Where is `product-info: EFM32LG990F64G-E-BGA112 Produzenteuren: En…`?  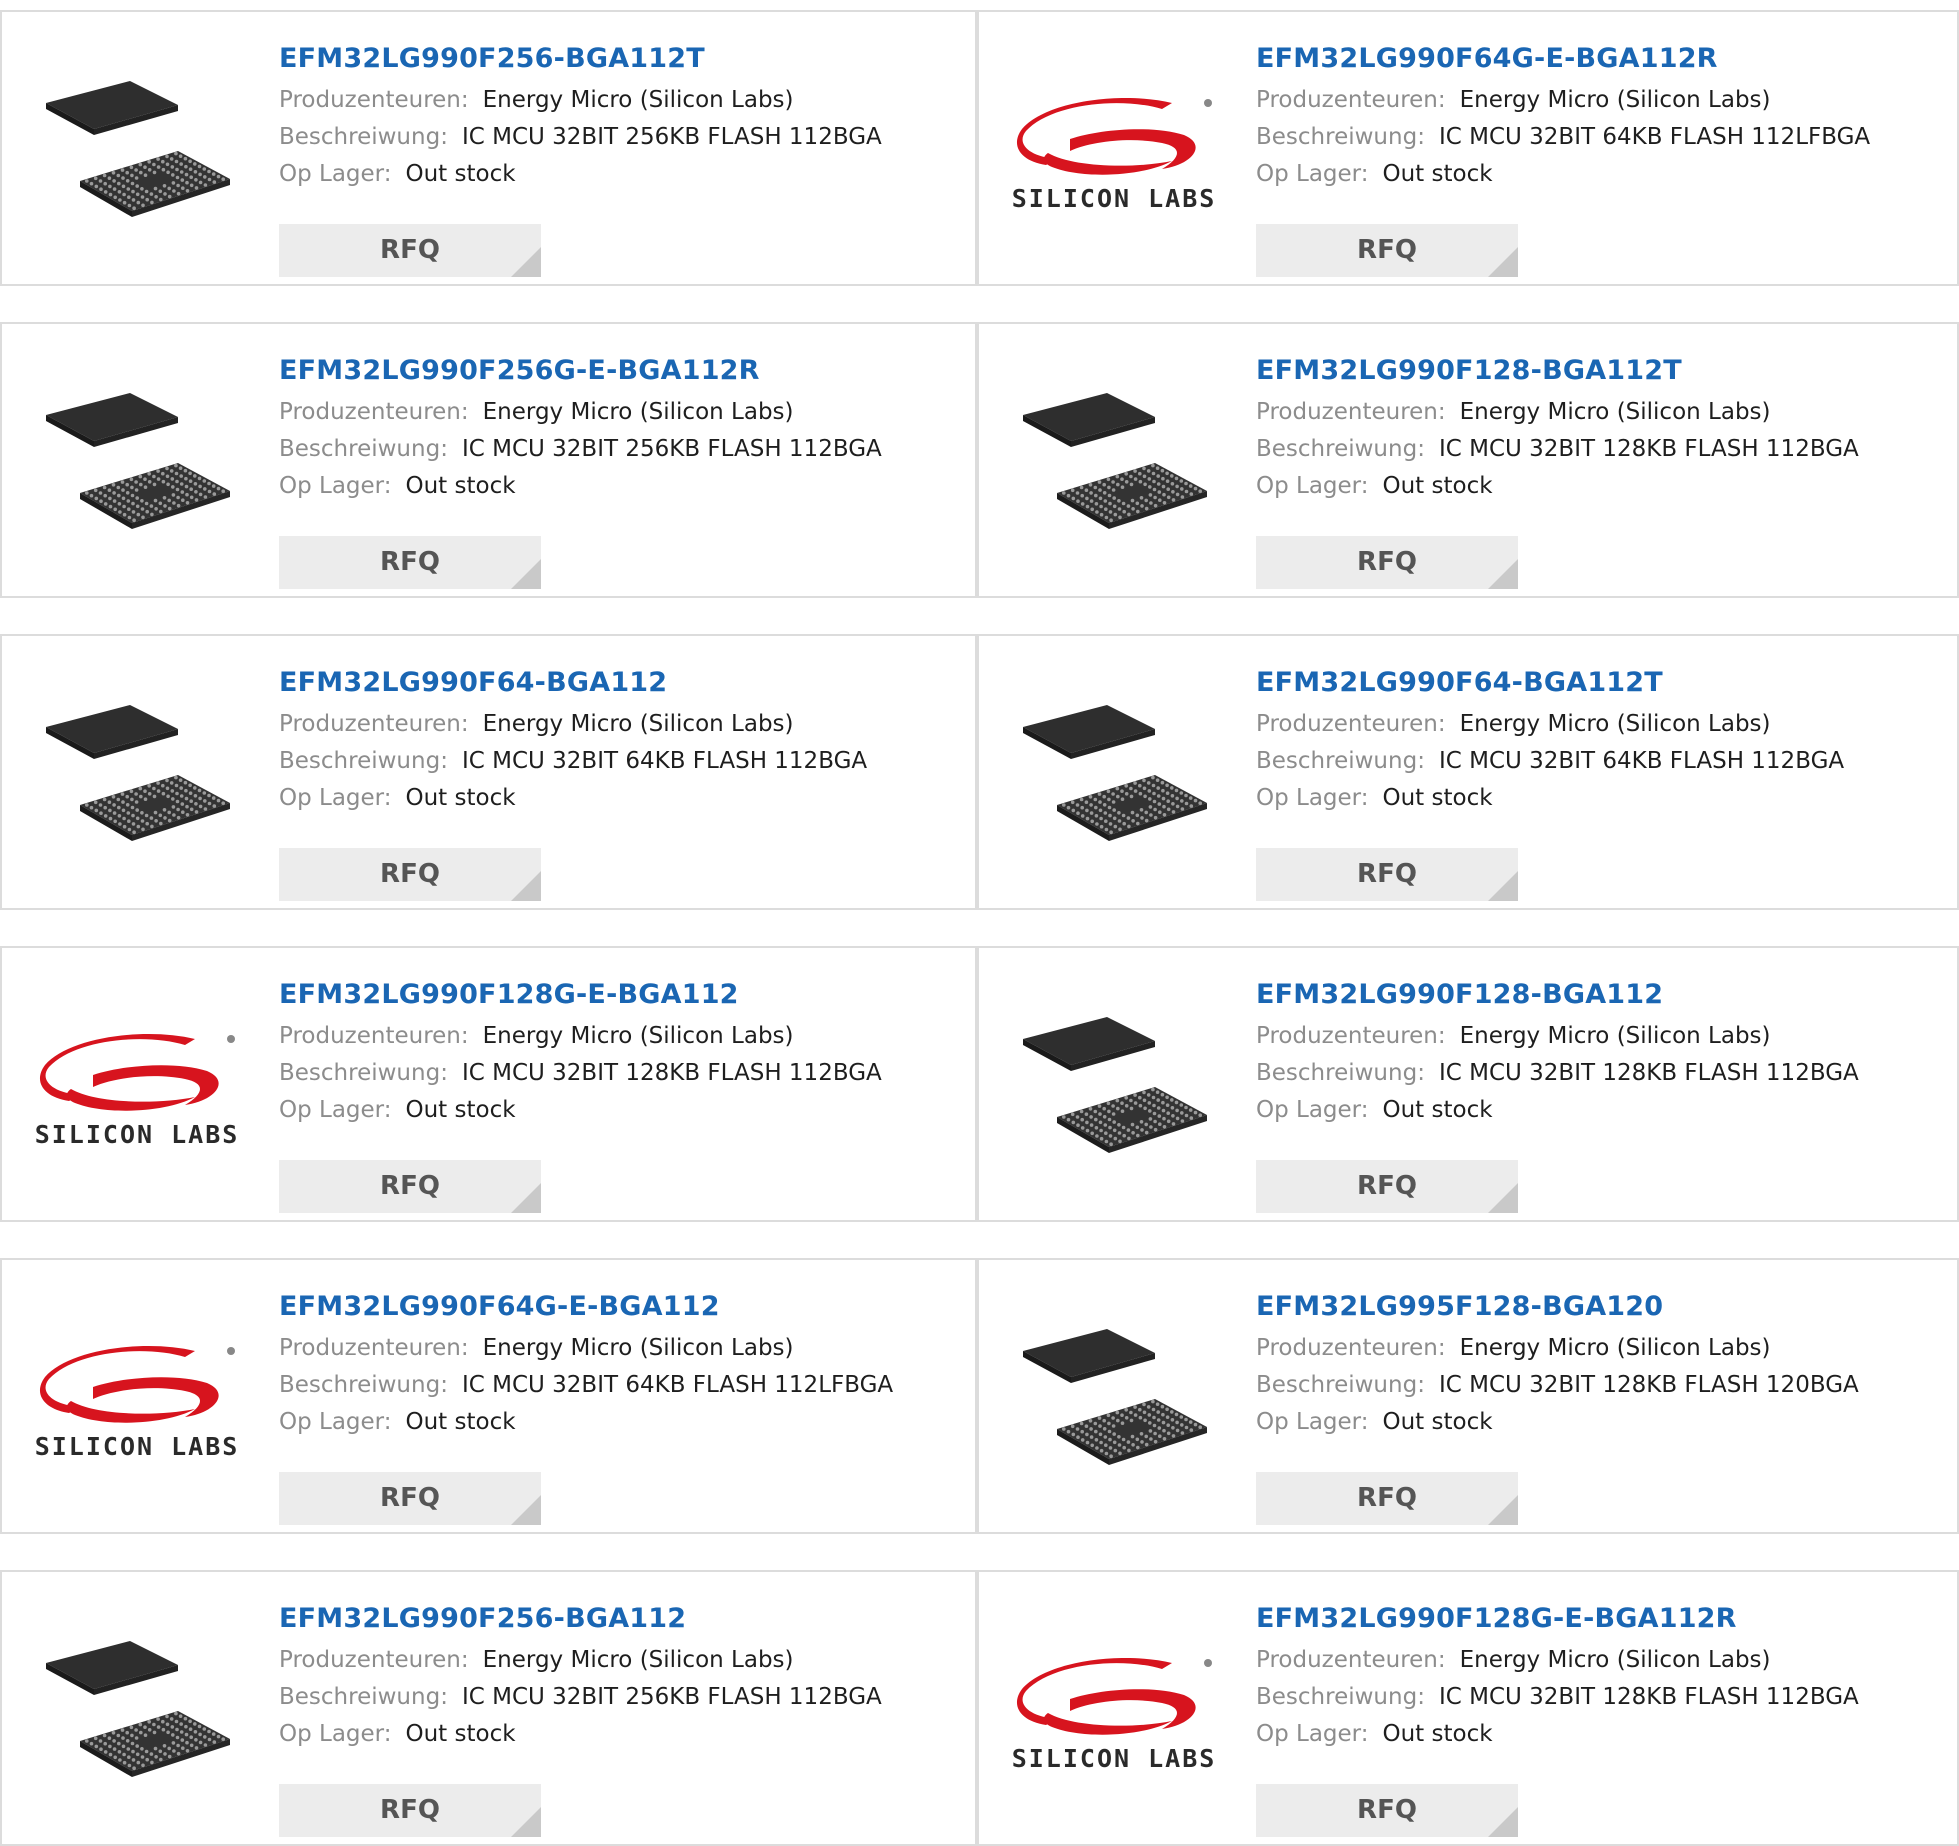 product-info: EFM32LG990F64G-E-BGA112 Produzenteuren: En… is located at coordinates (622, 1407).